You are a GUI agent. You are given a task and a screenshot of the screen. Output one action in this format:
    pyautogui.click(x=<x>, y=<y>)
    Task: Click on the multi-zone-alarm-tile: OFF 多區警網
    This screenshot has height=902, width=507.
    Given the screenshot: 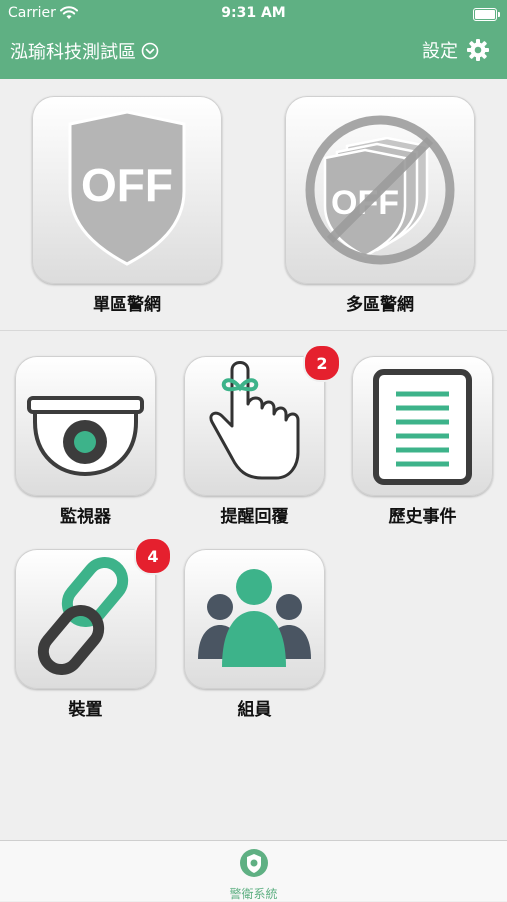 What is the action you would take?
    pyautogui.click(x=380, y=206)
    